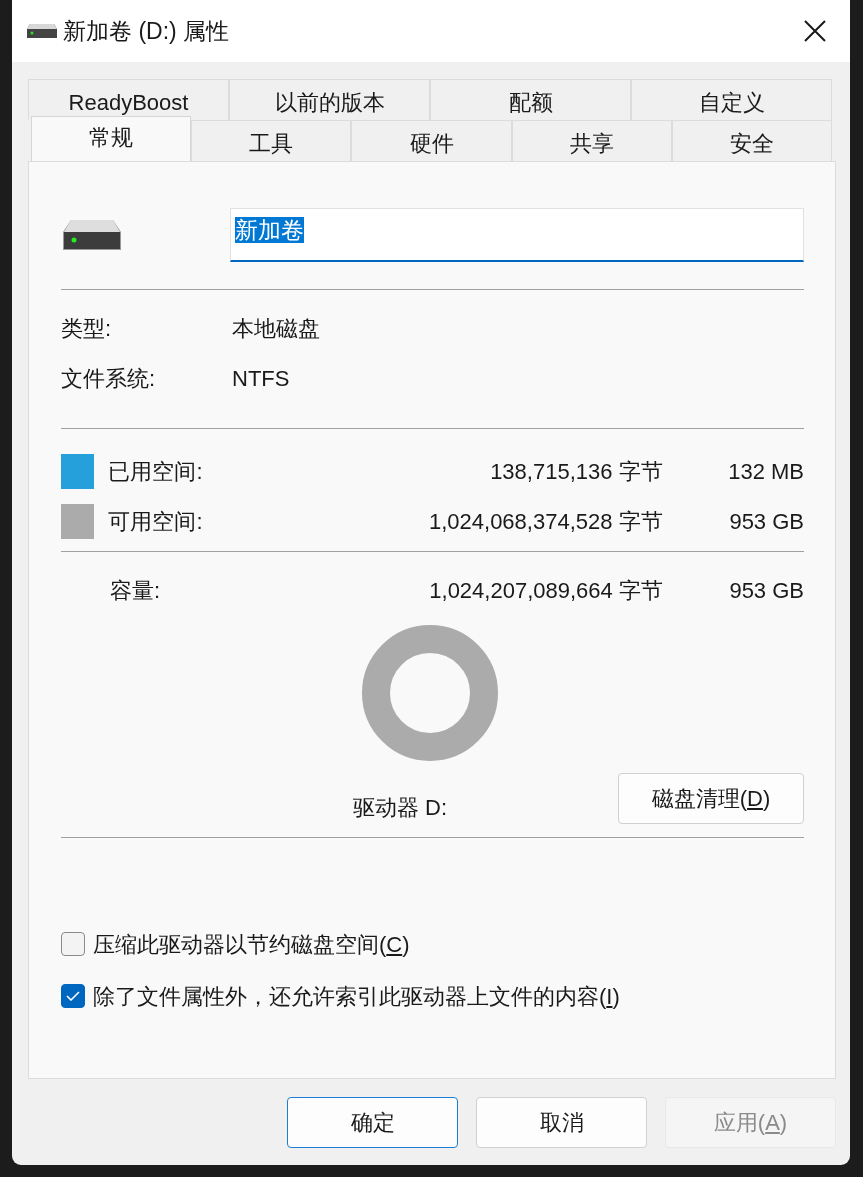 The width and height of the screenshot is (863, 1177). I want to click on checkbox-label: 压缩此驱动器以节约磁盘空间(C), so click(251, 944).